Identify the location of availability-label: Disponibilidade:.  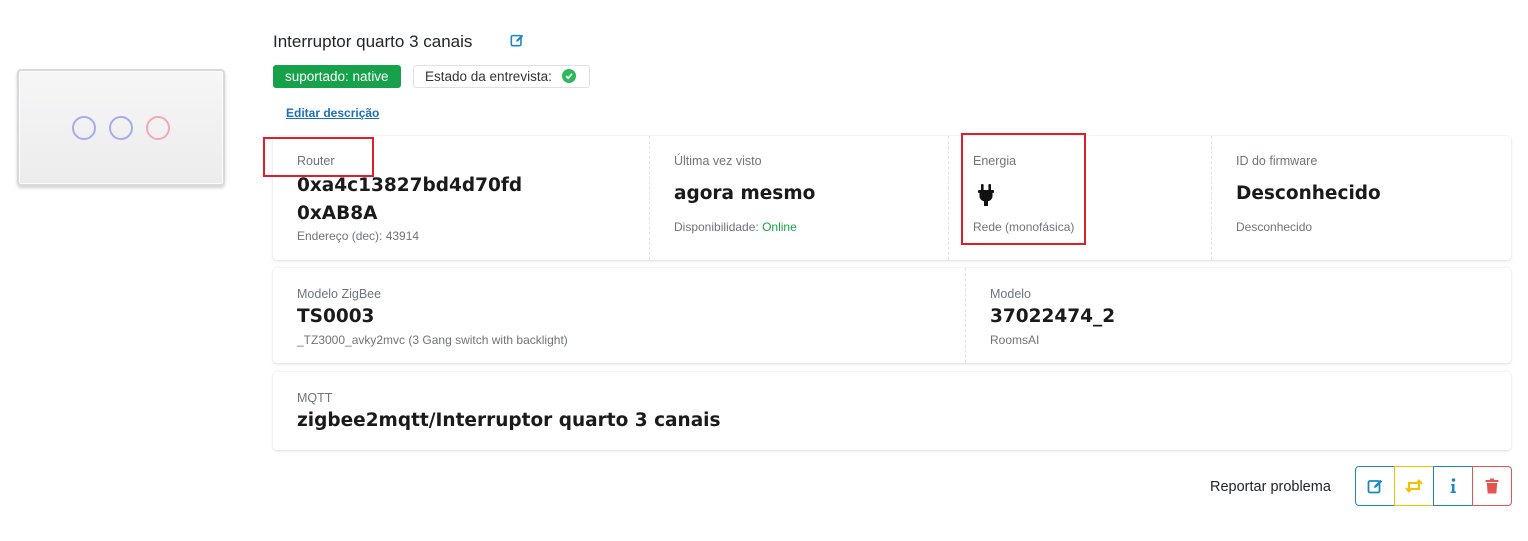
(716, 227).